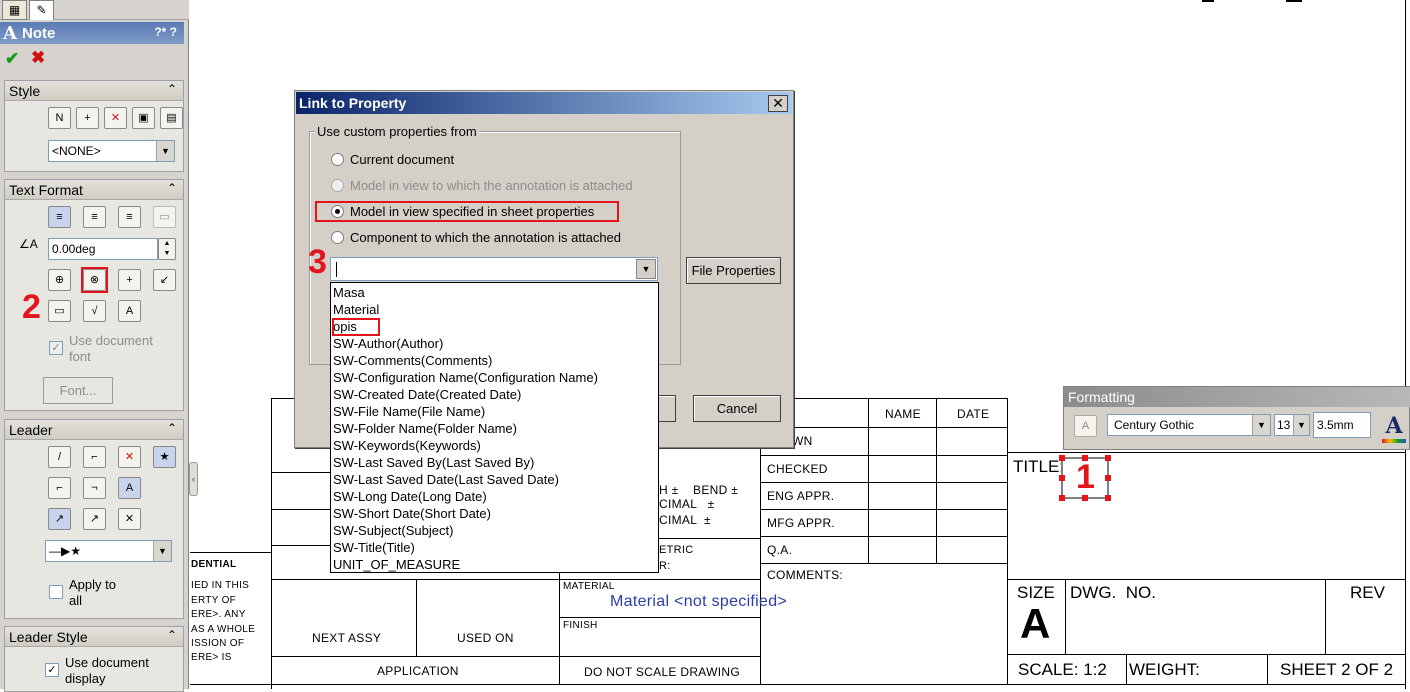  Describe the element at coordinates (396, 564) in the screenshot. I see `list-item: UNIT_OF_MEASURE` at that location.